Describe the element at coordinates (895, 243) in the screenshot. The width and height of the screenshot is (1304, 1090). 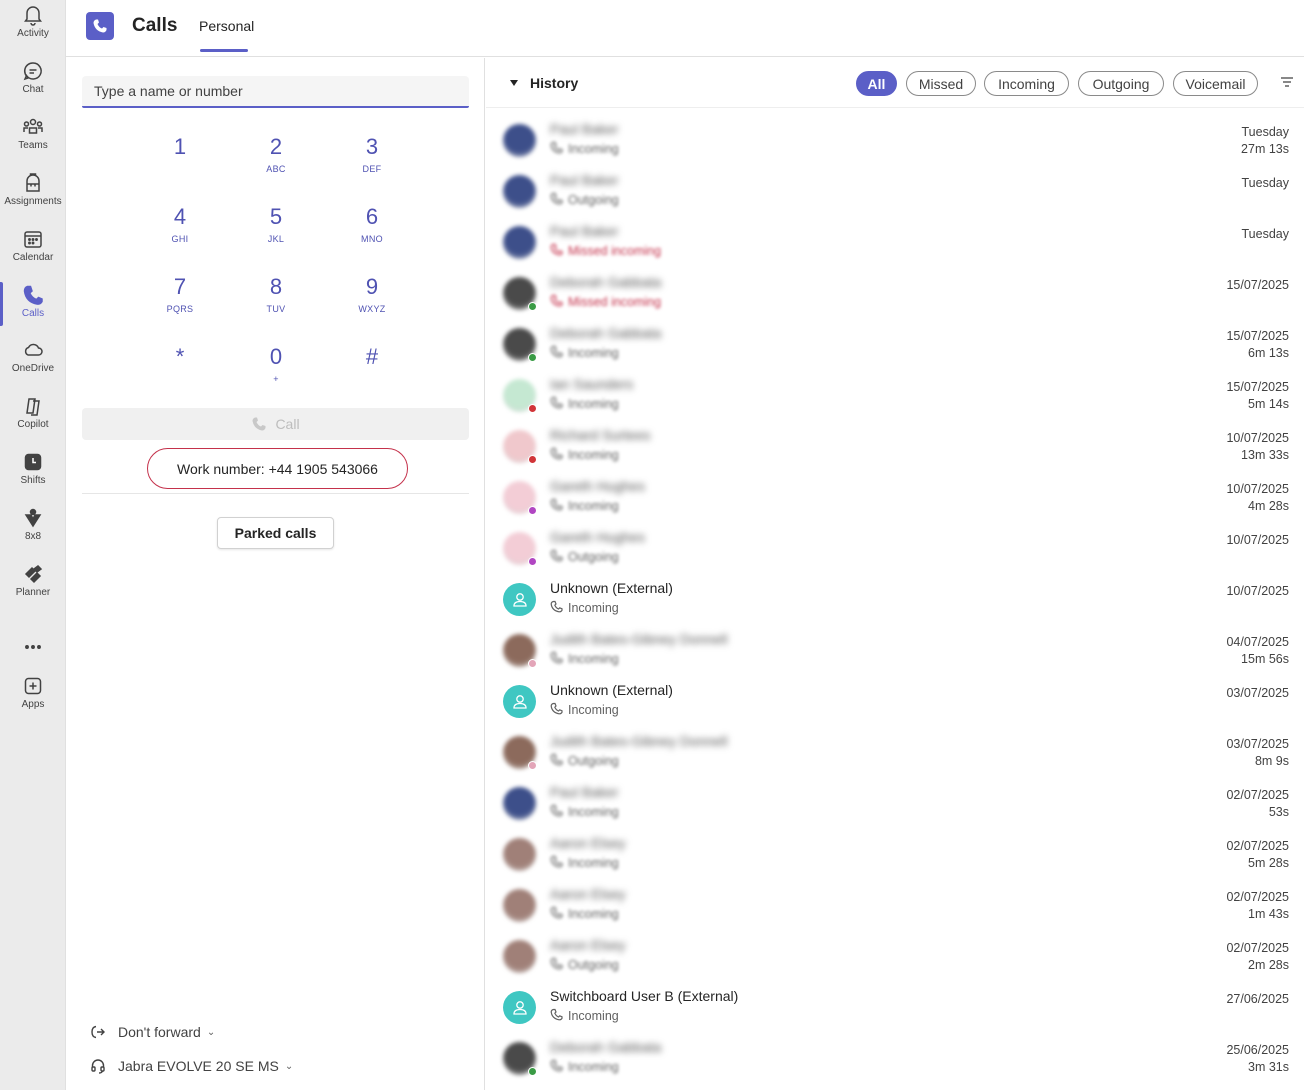
I see `call-history-row: Paul Baker Missed incoming Tuesday` at that location.